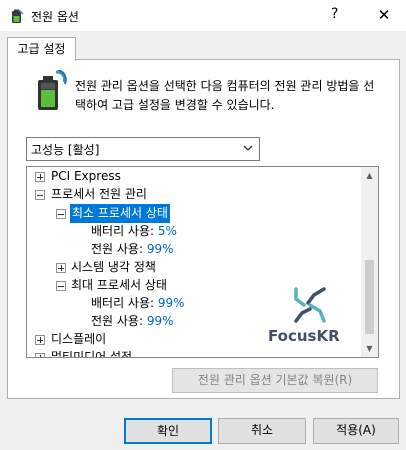 The height and width of the screenshot is (450, 406). I want to click on scrollbar-thumb, so click(369, 297).